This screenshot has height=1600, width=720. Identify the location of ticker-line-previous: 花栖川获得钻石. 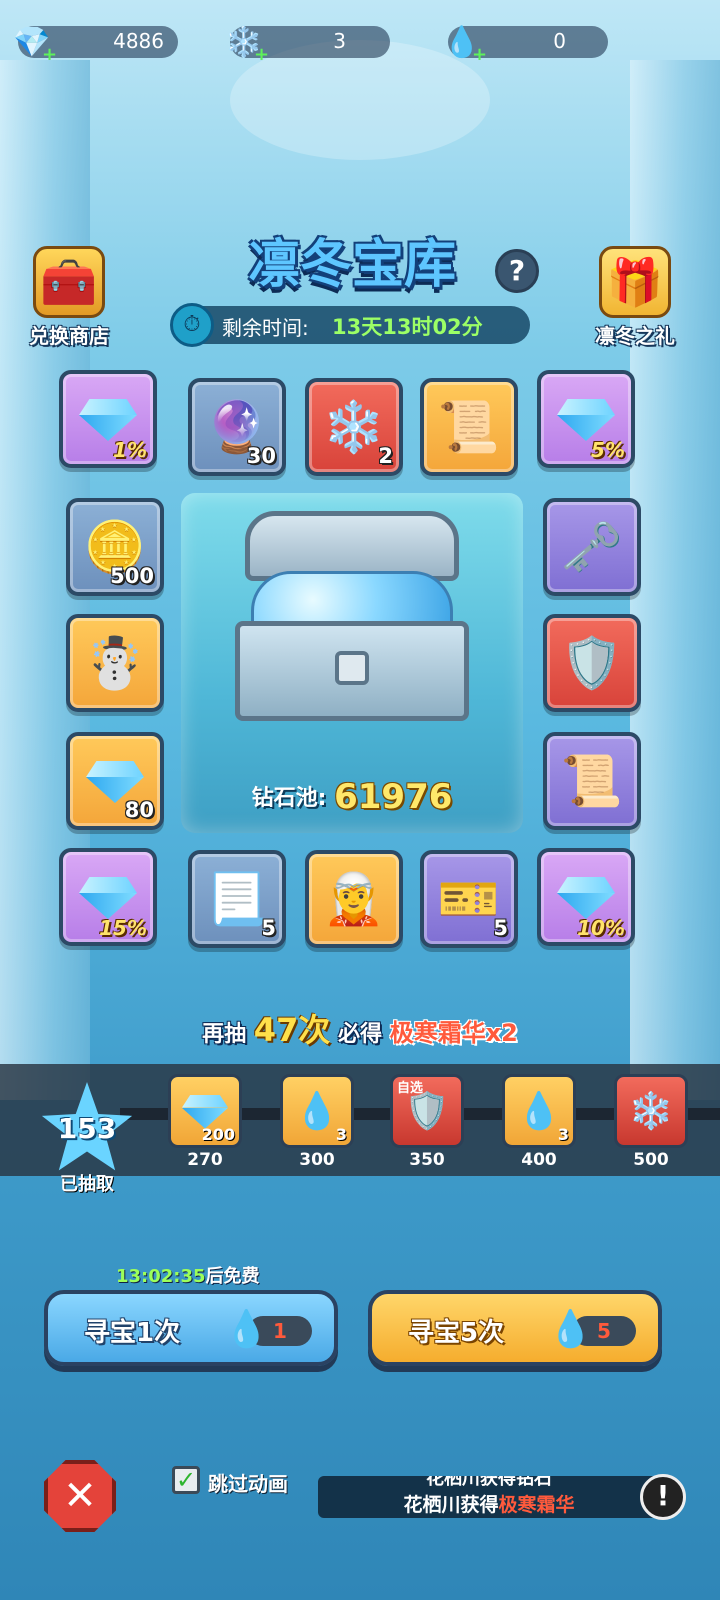
(489, 1482).